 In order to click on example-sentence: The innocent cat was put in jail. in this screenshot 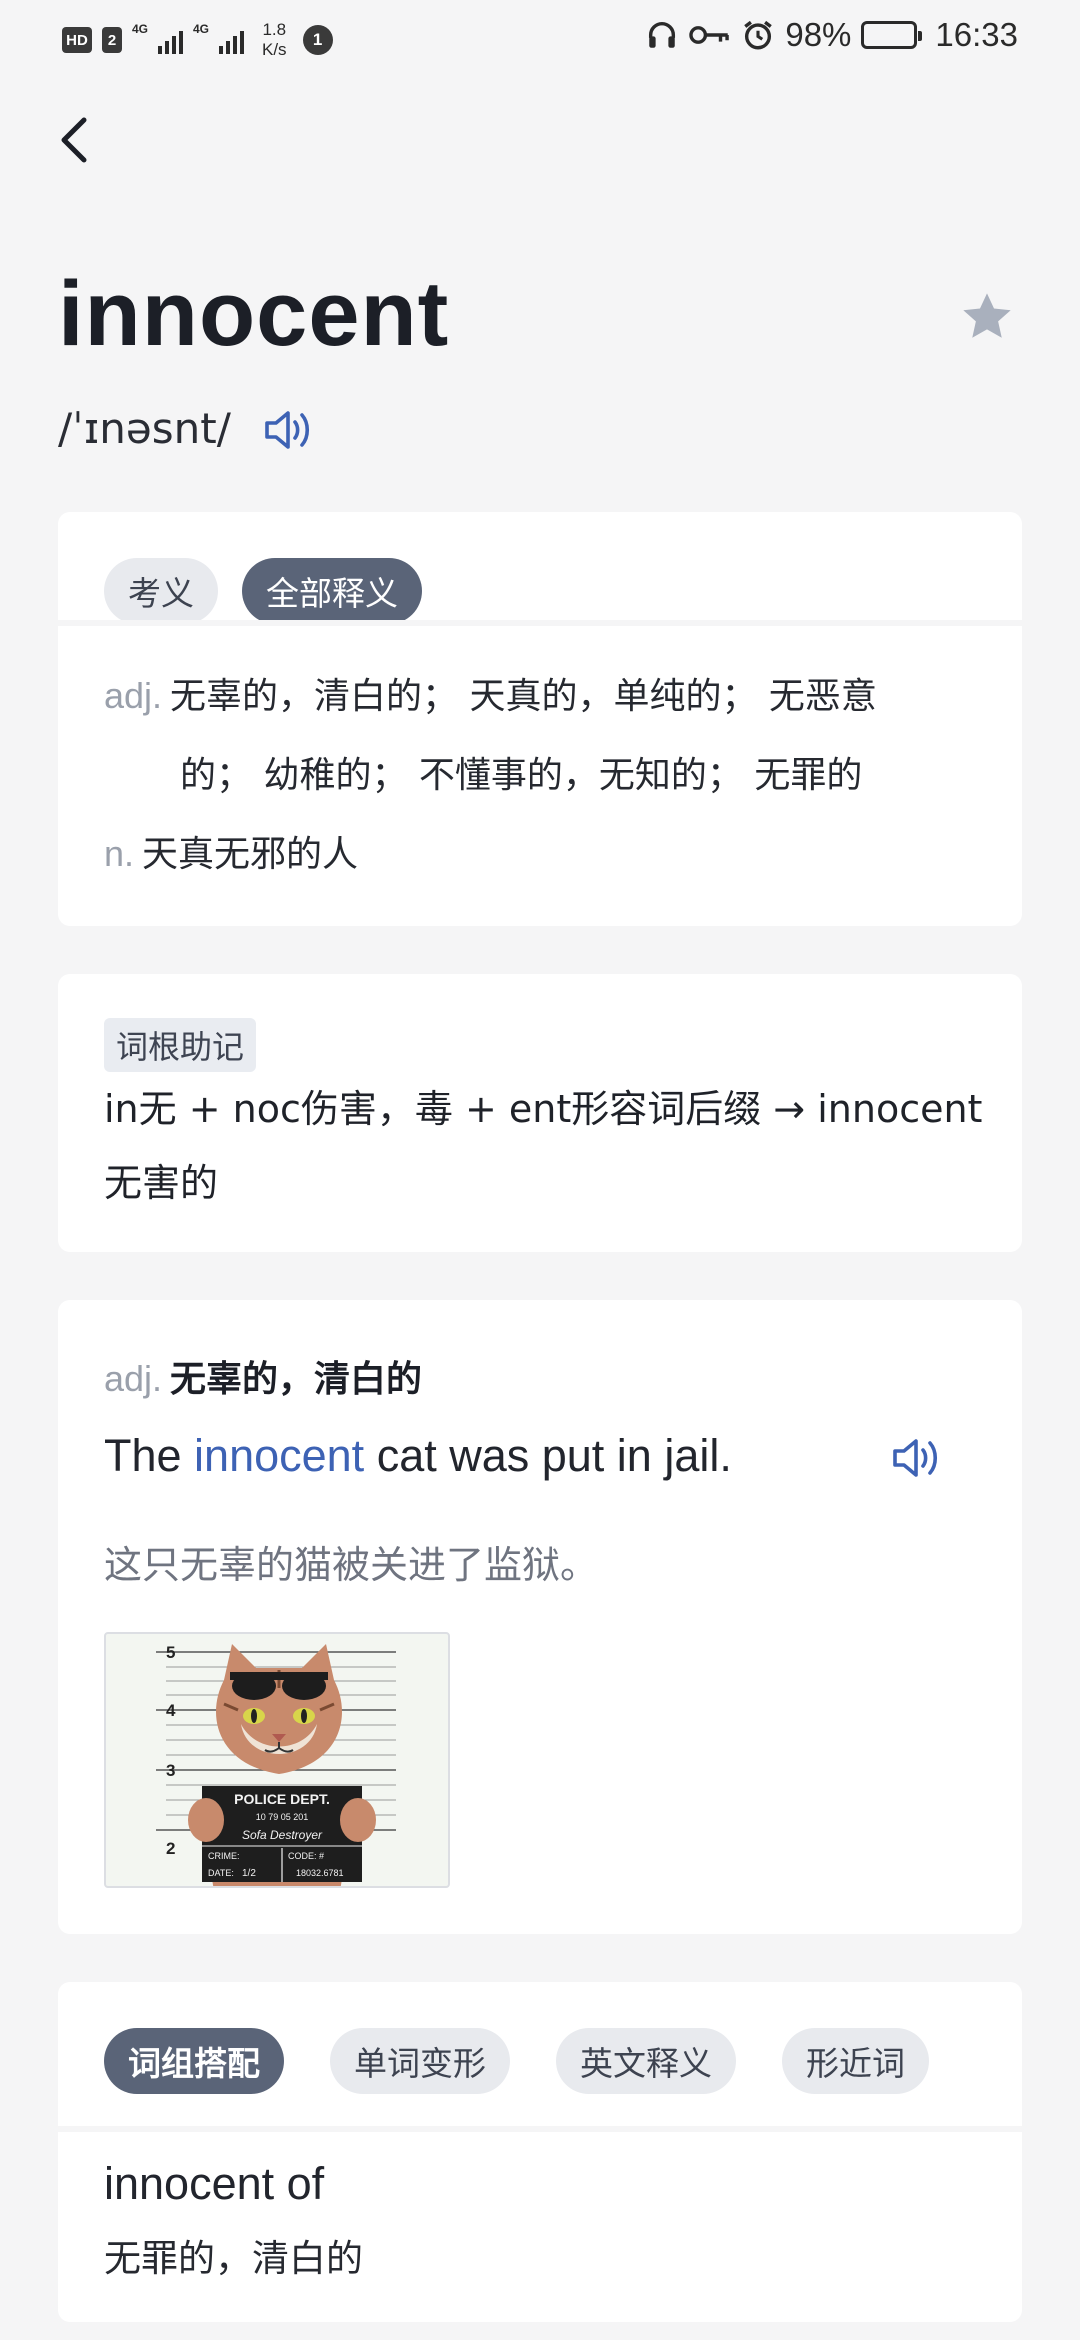, I will do `click(418, 1455)`.